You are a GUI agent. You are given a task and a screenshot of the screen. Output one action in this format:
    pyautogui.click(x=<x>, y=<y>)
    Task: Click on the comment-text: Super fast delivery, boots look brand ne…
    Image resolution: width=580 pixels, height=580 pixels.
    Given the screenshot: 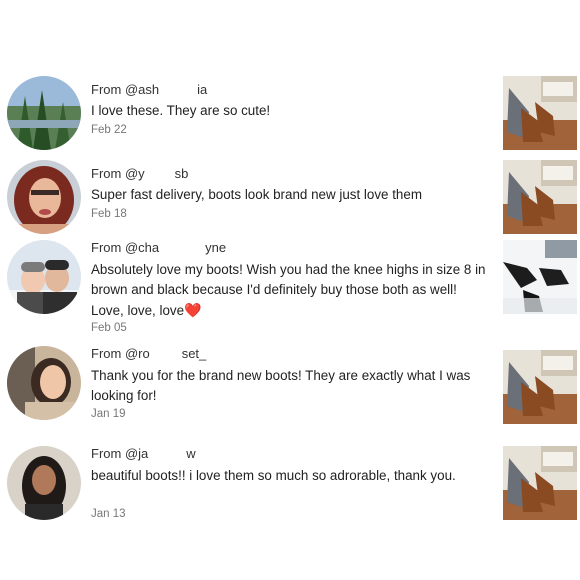 What is the action you would take?
    pyautogui.click(x=256, y=194)
    